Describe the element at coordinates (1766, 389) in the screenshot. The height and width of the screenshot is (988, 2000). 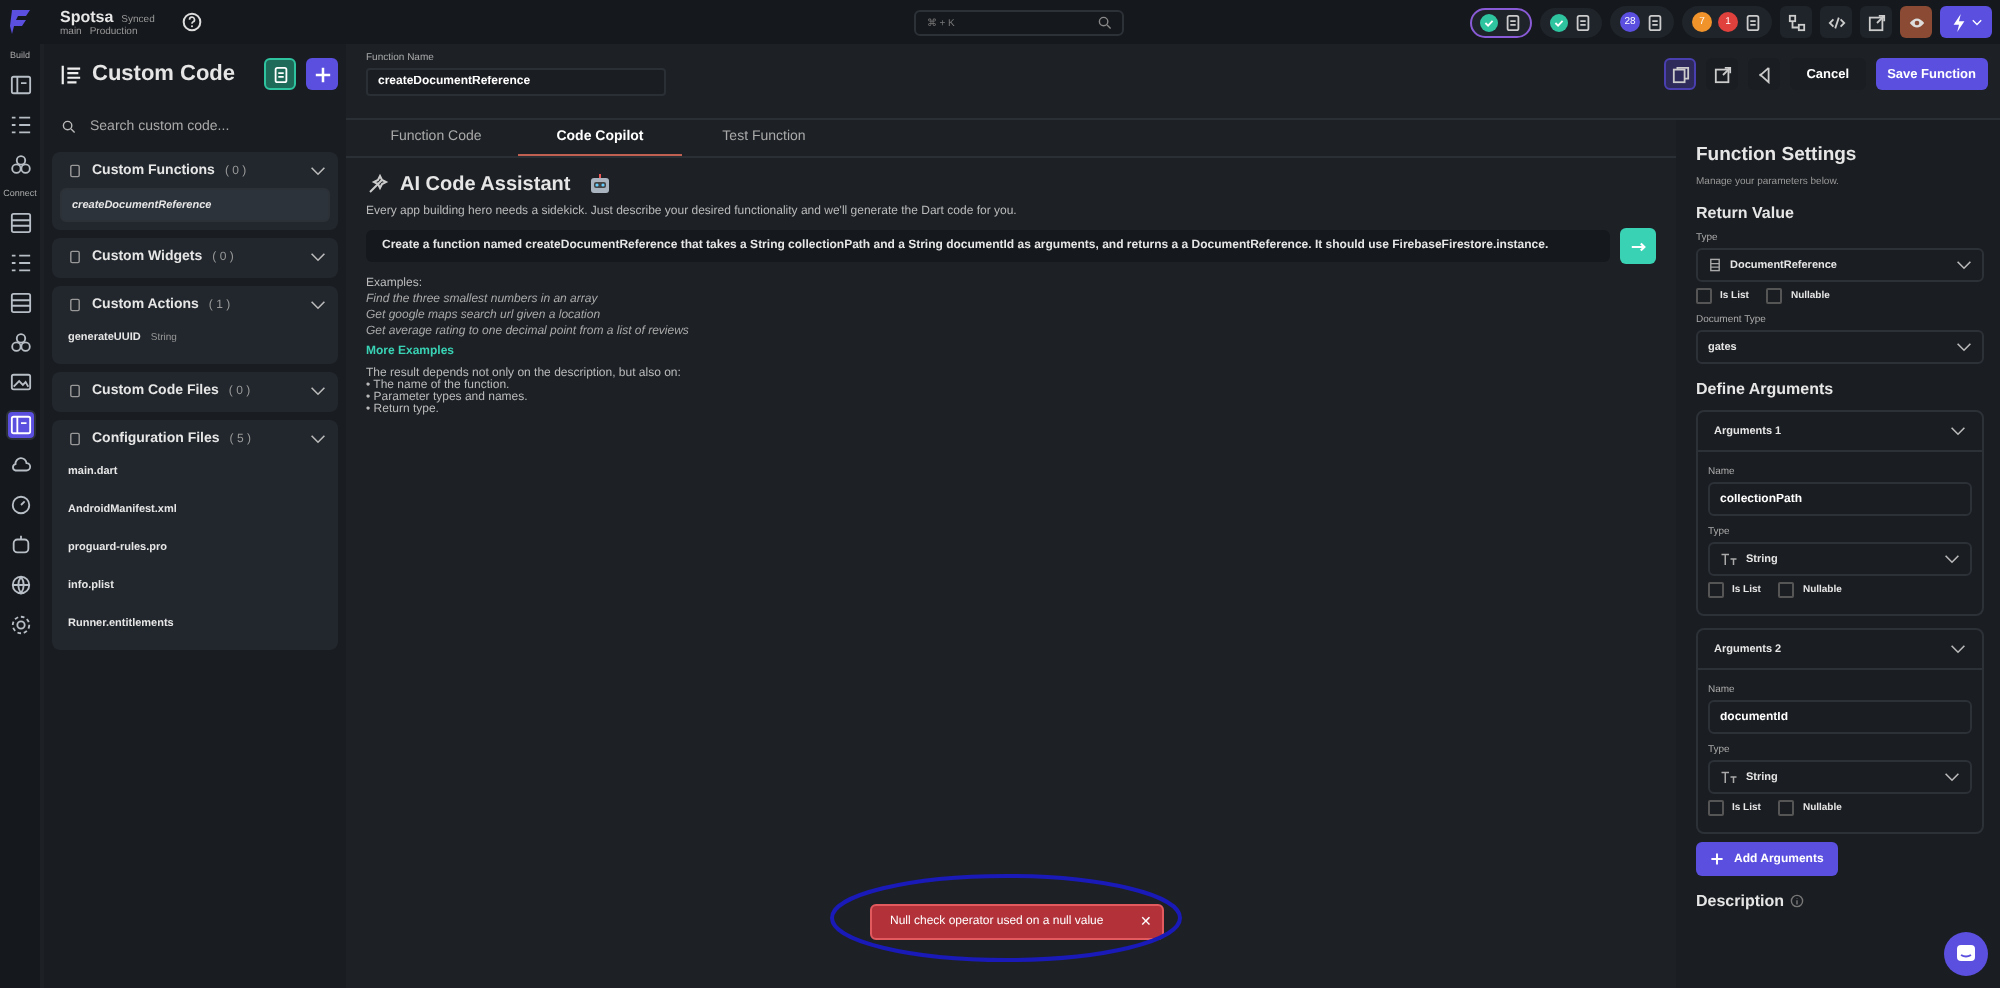
I see `section-heading: Define Arguments` at that location.